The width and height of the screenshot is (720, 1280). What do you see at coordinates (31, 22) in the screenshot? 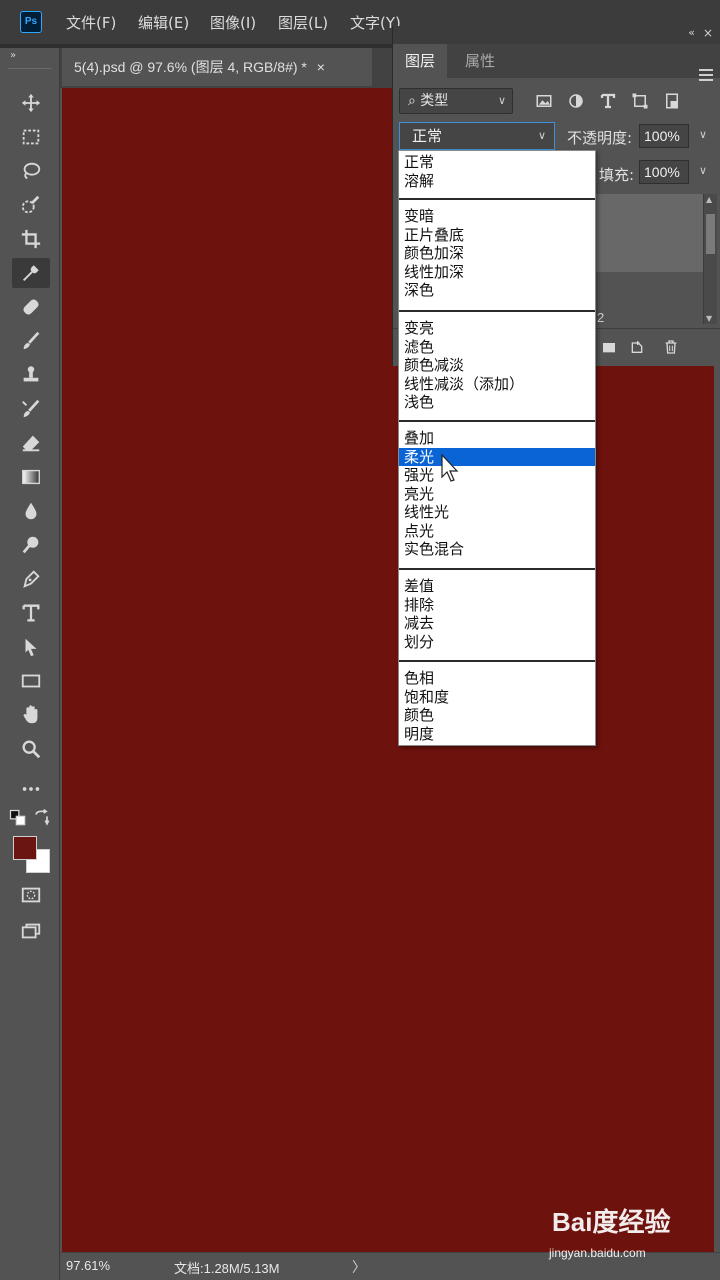
I see `ps-logo: Ps` at bounding box center [31, 22].